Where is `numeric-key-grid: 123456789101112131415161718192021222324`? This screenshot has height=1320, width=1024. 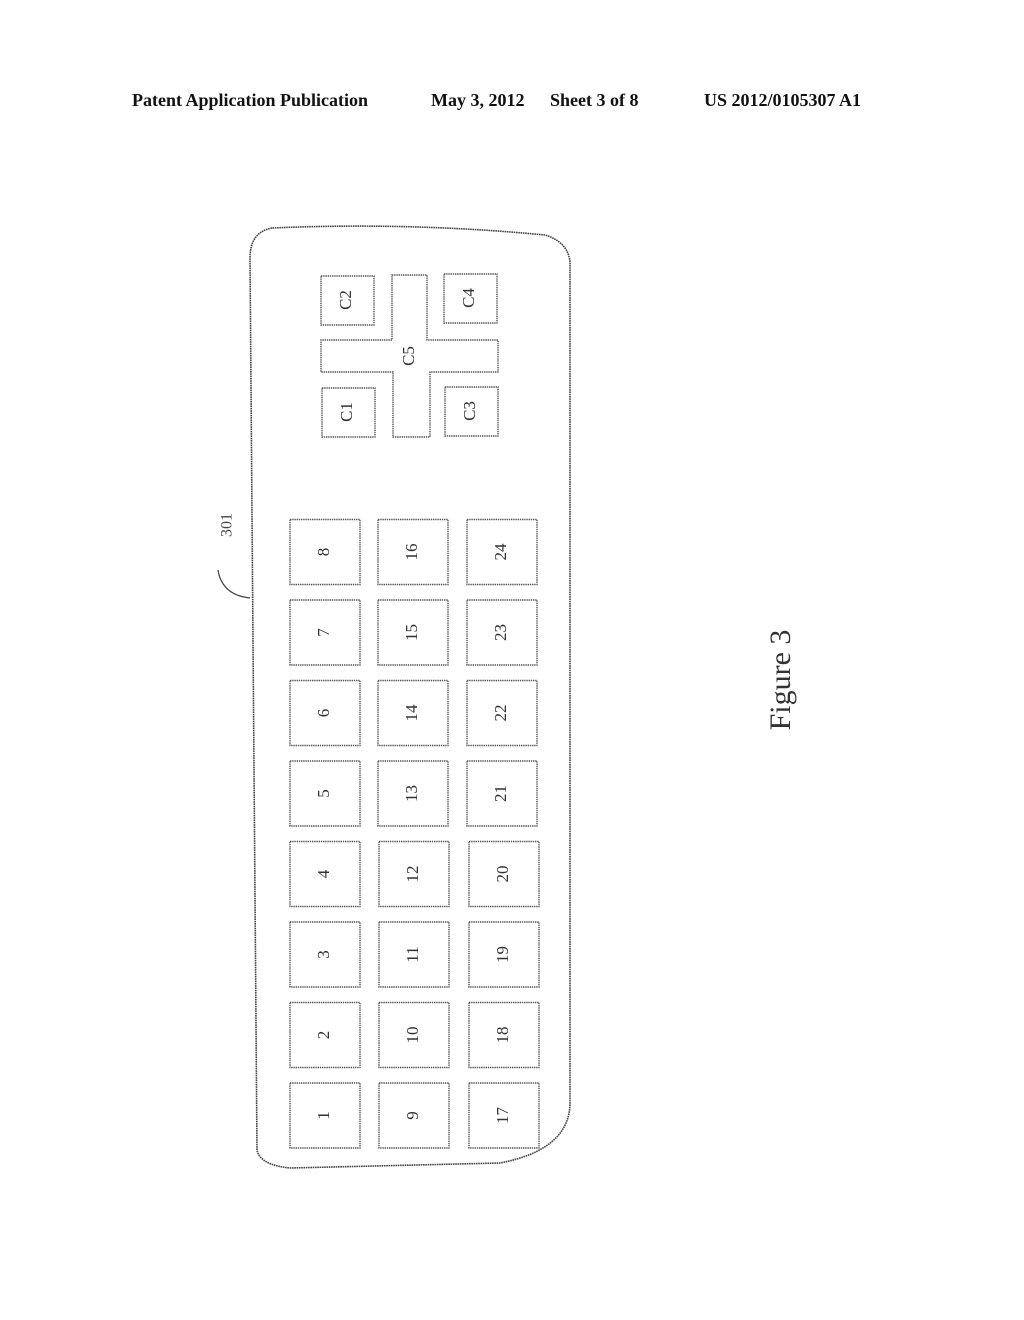
numeric-key-grid: 123456789101112131415161718192021222324 is located at coordinates (414, 833).